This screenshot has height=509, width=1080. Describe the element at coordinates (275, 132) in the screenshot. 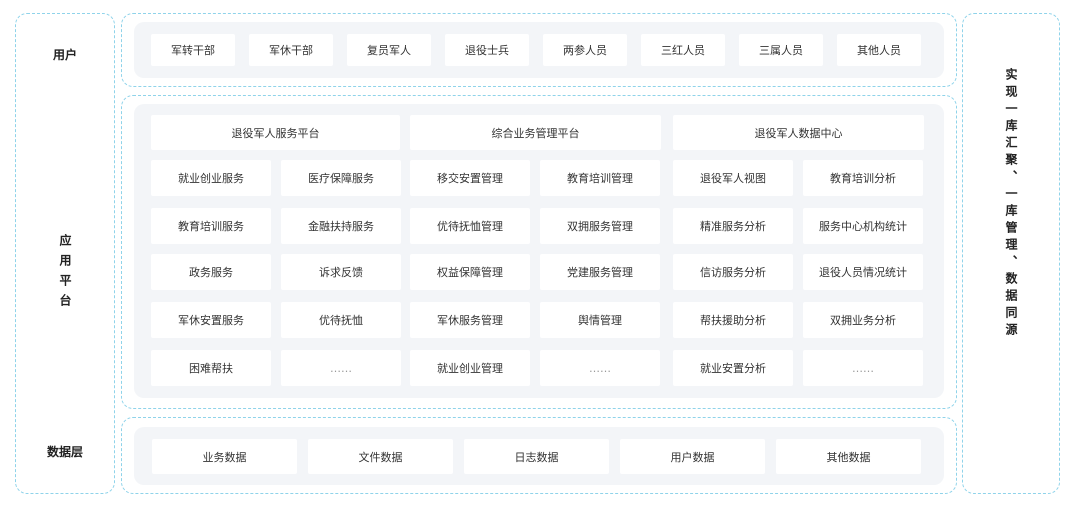

I see `platform-header-box: 退役军人服务平台` at that location.